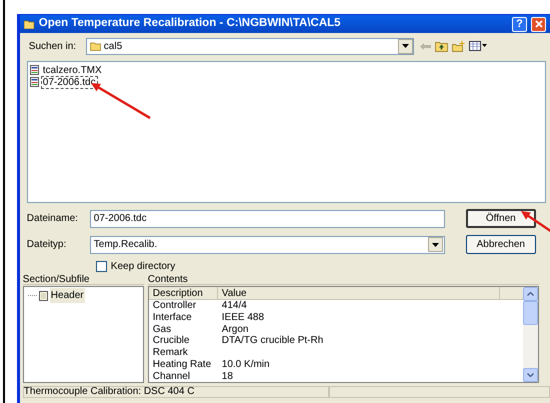 Image resolution: width=550 pixels, height=403 pixels. Describe the element at coordinates (53, 47) in the screenshot. I see `look-in-label: Suchen in:` at that location.